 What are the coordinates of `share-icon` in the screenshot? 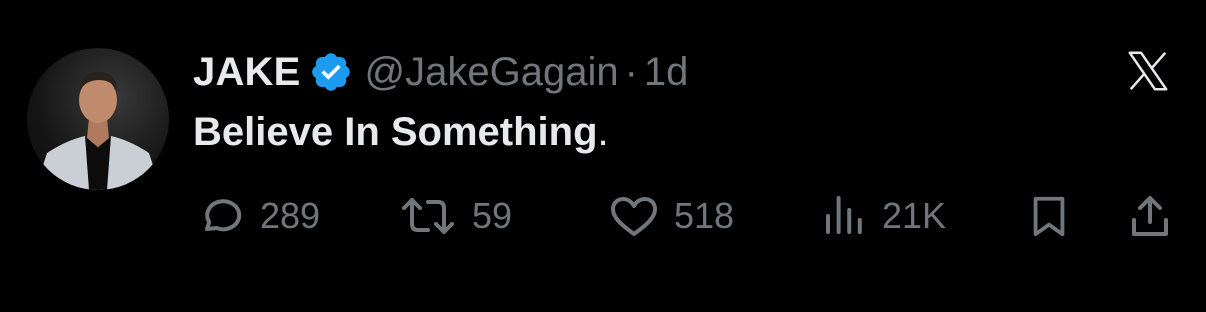 It's located at (1150, 216).